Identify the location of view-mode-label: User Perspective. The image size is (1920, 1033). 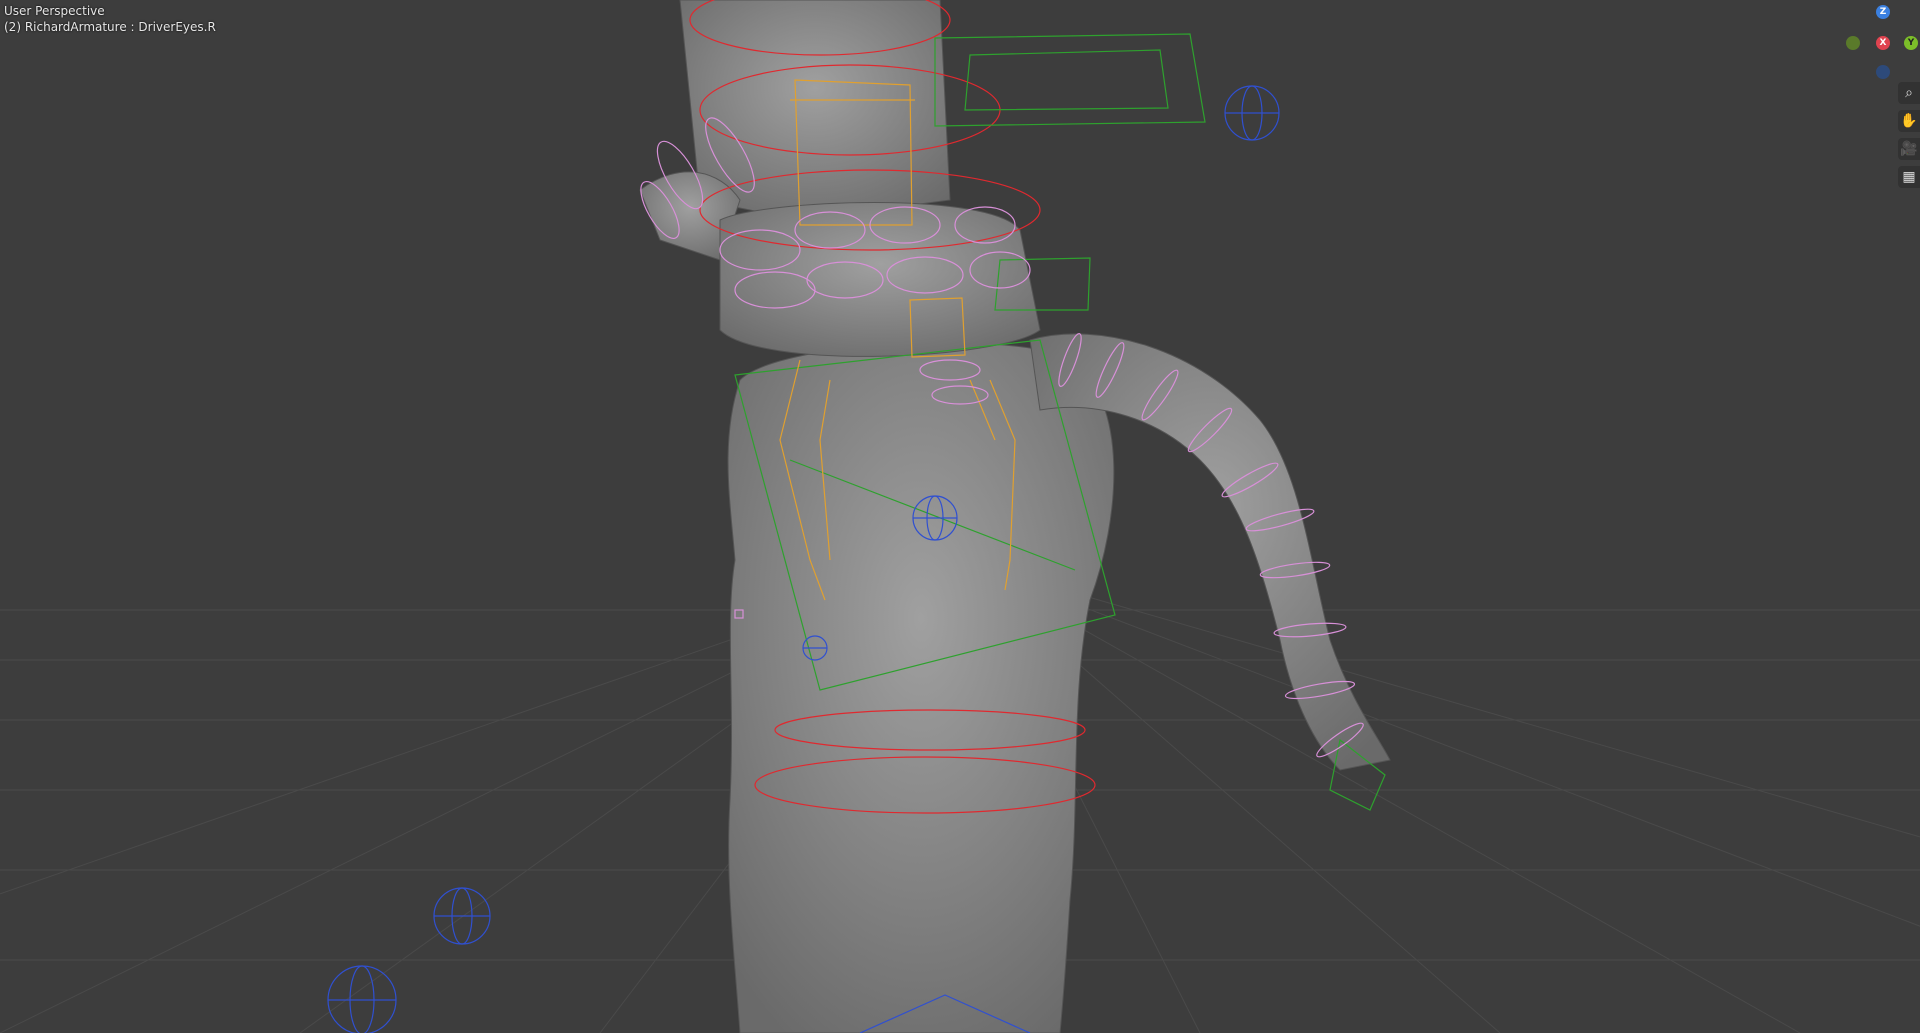
(54, 11).